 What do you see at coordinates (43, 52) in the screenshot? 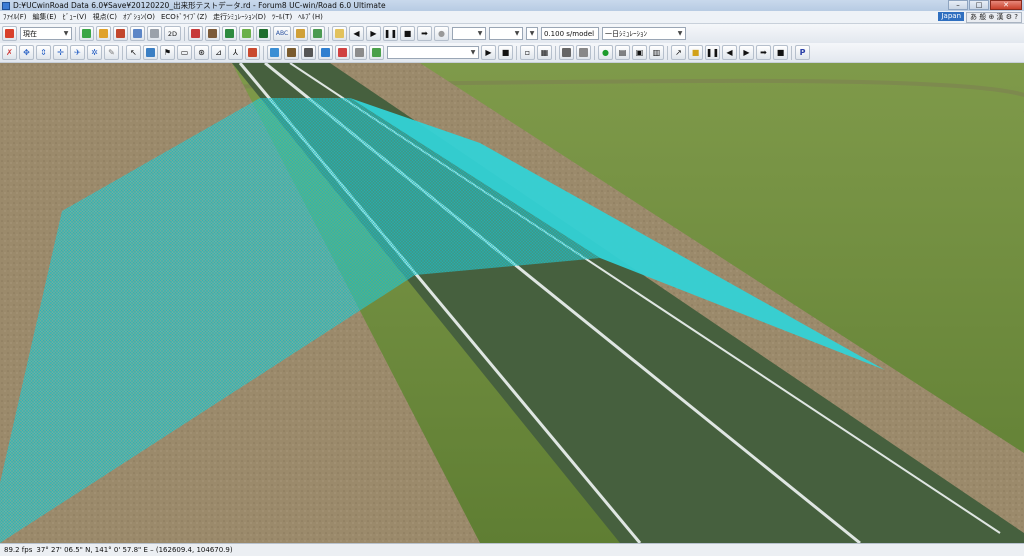
I see `up-down-button: ⇕` at bounding box center [43, 52].